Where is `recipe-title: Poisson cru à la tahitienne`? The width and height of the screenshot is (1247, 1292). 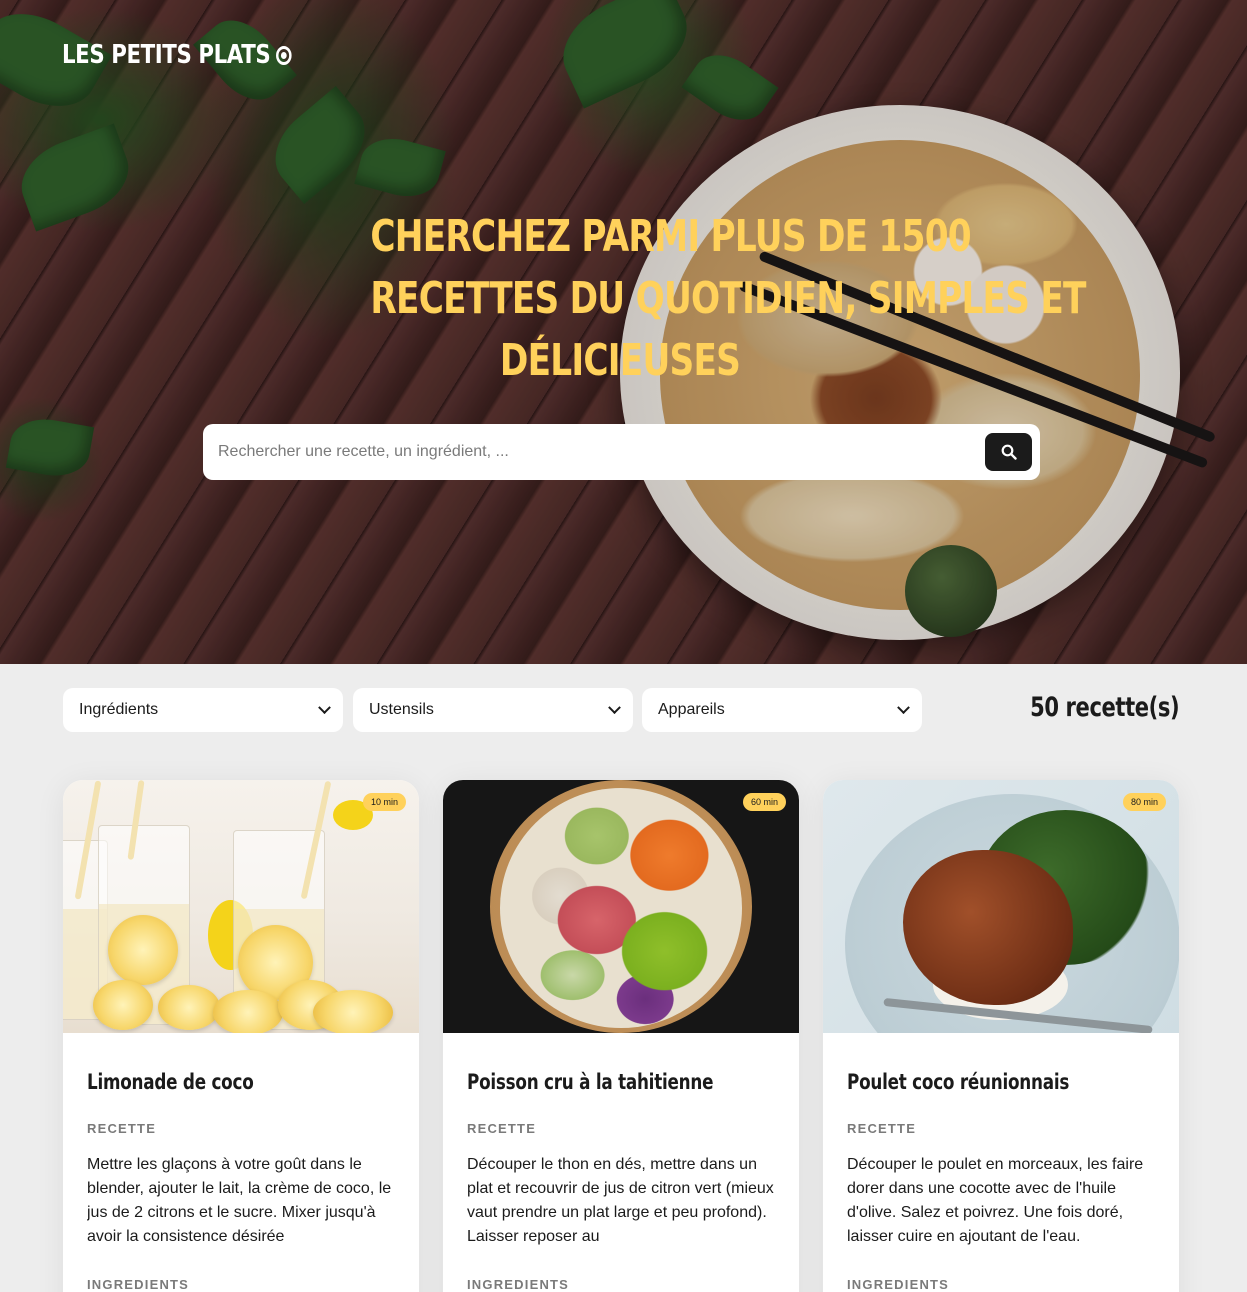 recipe-title: Poisson cru à la tahitienne is located at coordinates (590, 1082).